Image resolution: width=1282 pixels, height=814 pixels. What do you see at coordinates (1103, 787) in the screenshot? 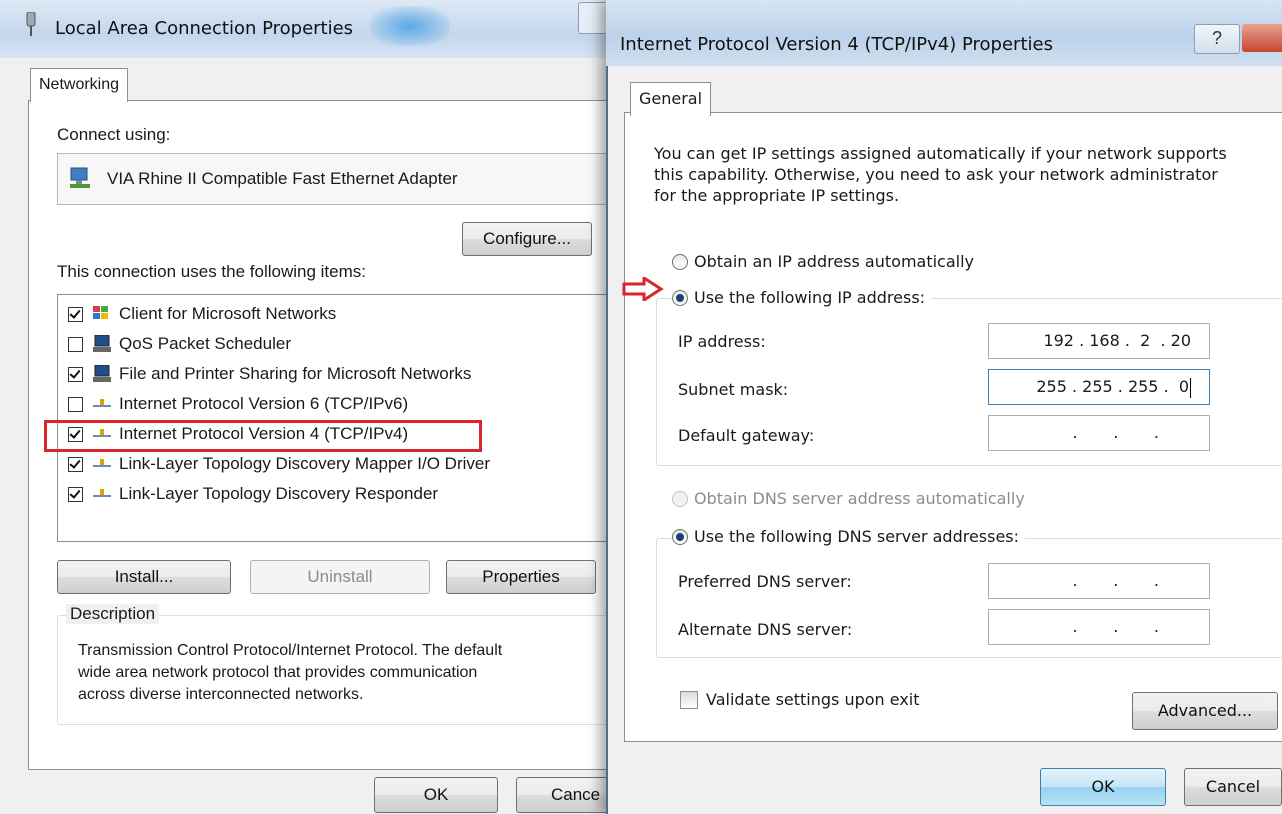
I see `right-ok-button: OK` at bounding box center [1103, 787].